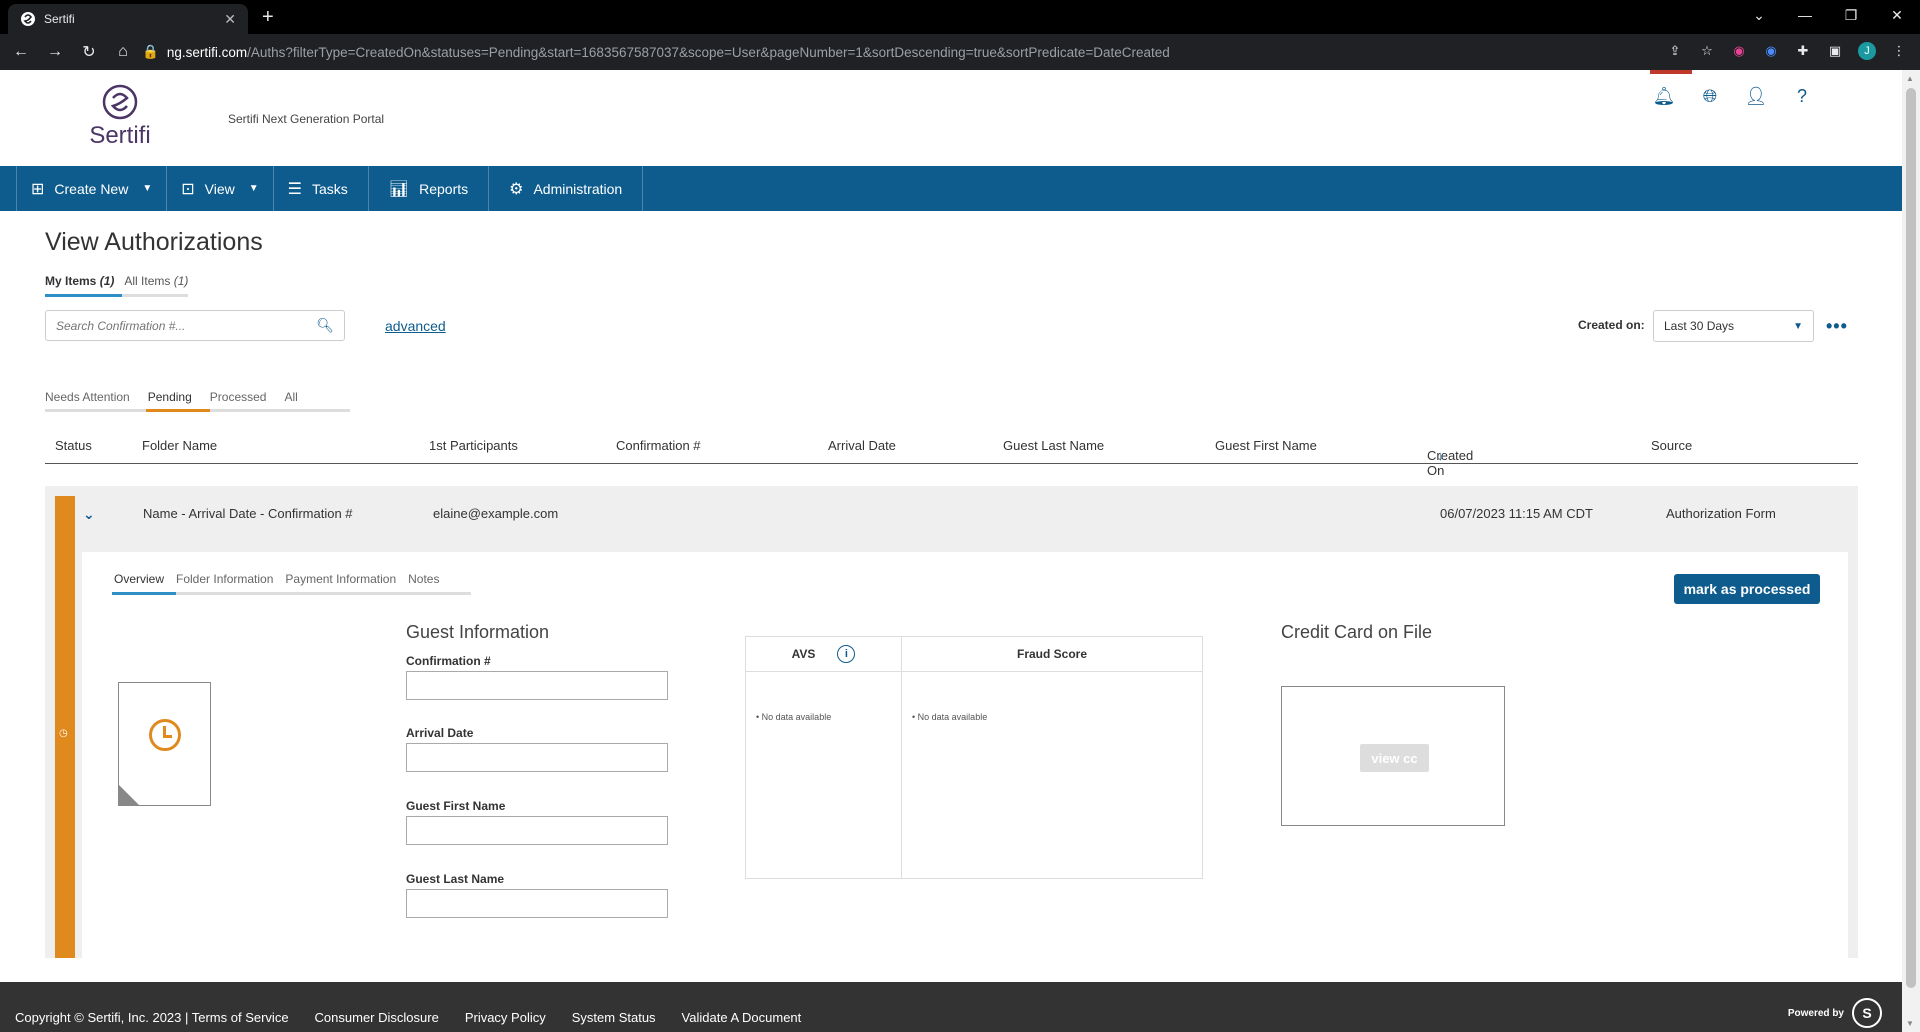 The height and width of the screenshot is (1032, 1920). What do you see at coordinates (154, 242) in the screenshot?
I see `page-title: View Authorizations` at bounding box center [154, 242].